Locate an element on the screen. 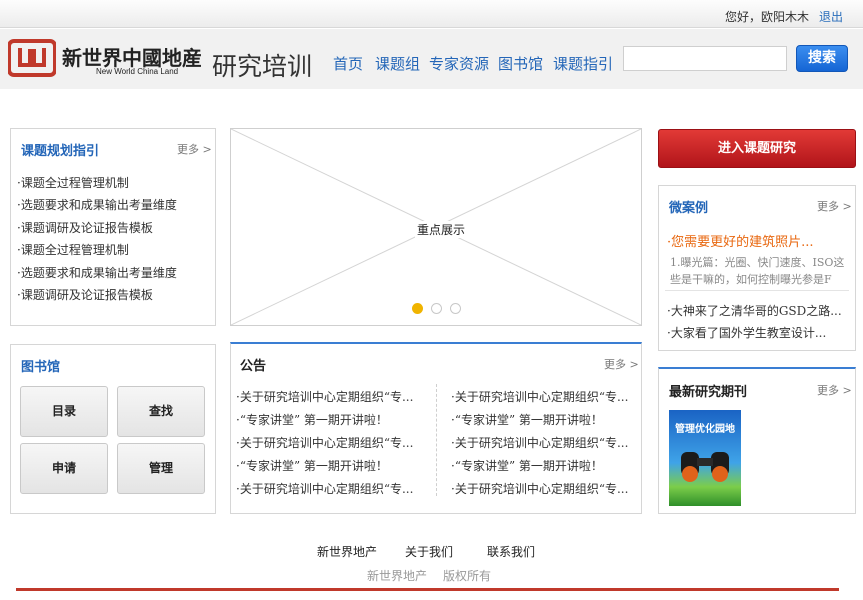  nav-topic-guide: 课题指引 is located at coordinates (583, 63).